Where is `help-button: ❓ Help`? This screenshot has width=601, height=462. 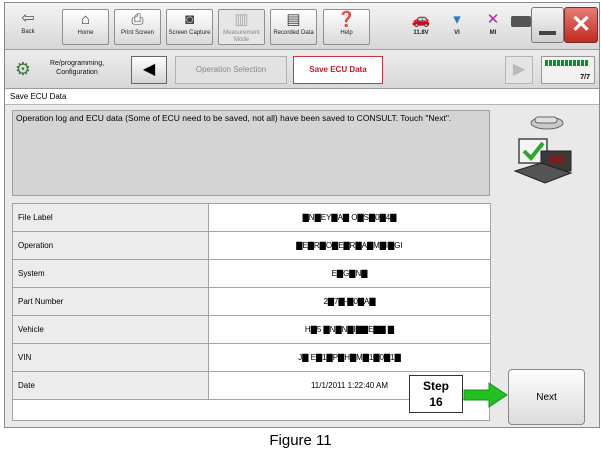 help-button: ❓ Help is located at coordinates (346, 27).